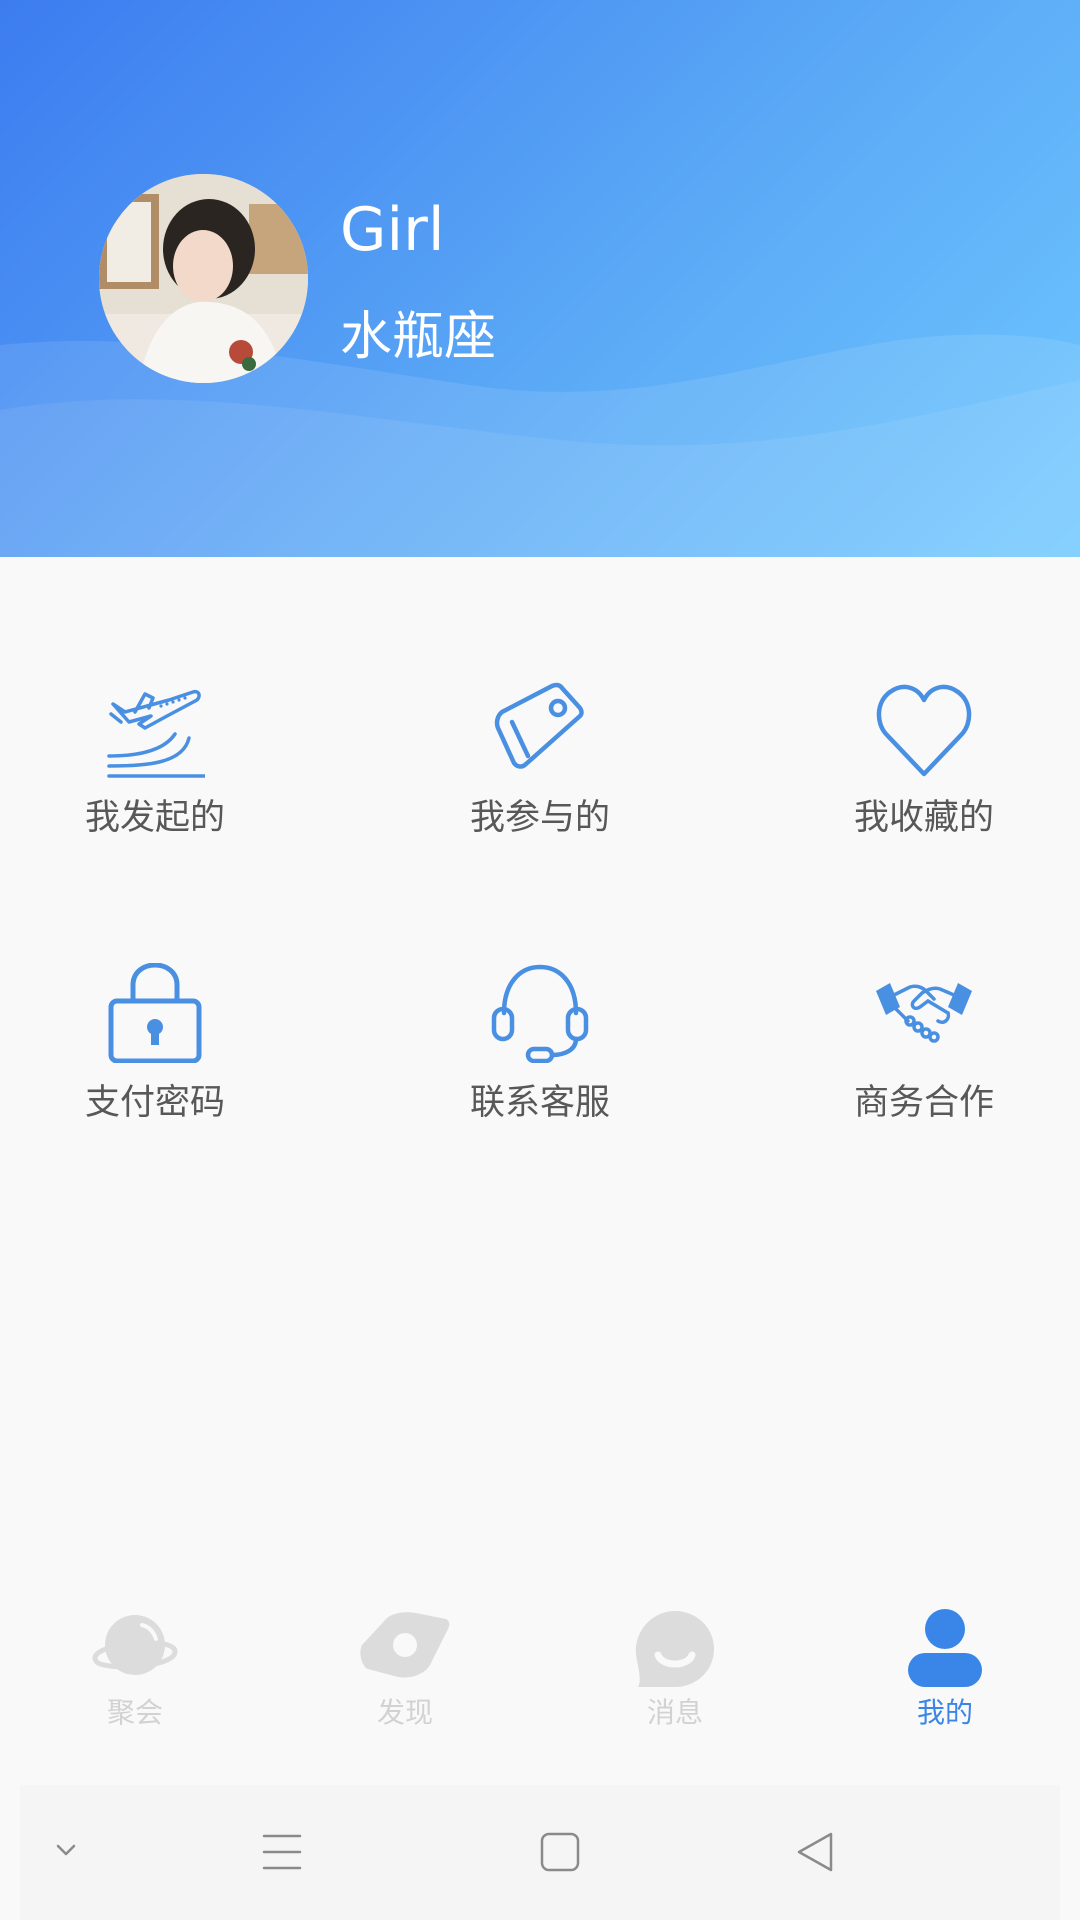 This screenshot has width=1080, height=1920. I want to click on profile-name: Girl, so click(392, 230).